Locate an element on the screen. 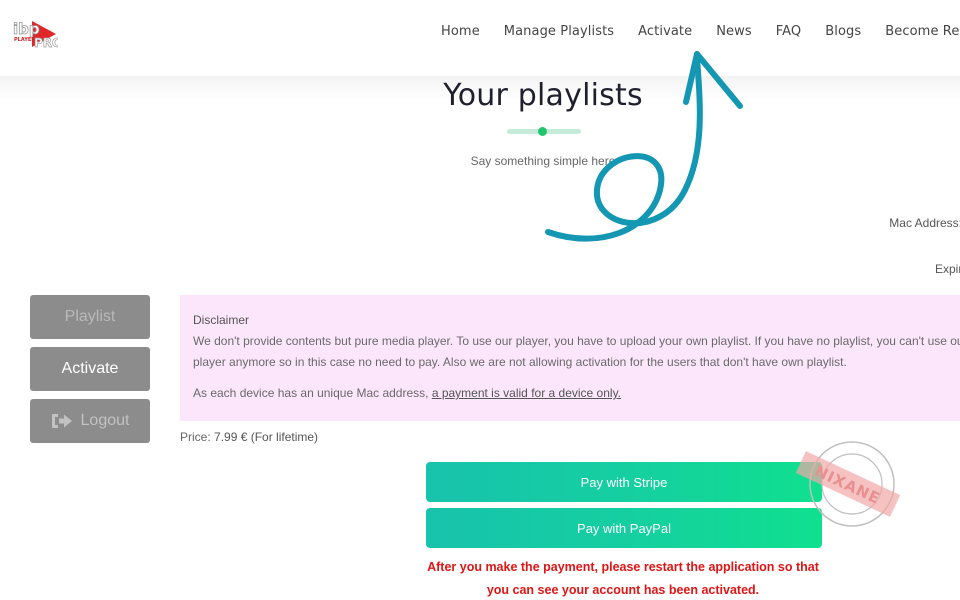 This screenshot has width=960, height=600. pay-with-paypal-button: Pay with PayPal is located at coordinates (624, 528).